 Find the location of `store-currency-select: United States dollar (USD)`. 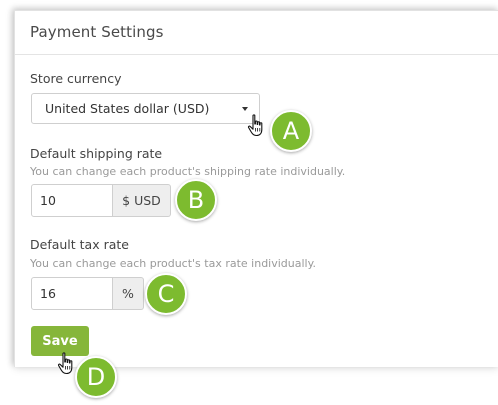

store-currency-select: United States dollar (USD) is located at coordinates (145, 108).